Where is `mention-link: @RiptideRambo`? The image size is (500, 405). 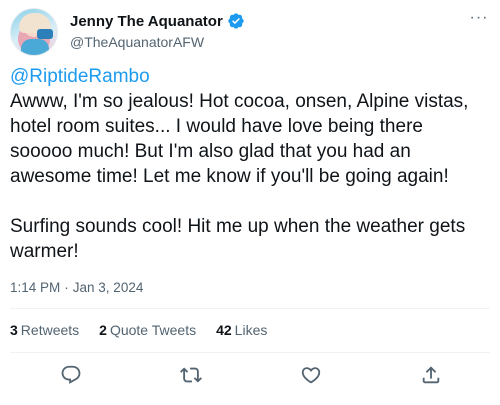 mention-link: @RiptideRambo is located at coordinates (80, 76).